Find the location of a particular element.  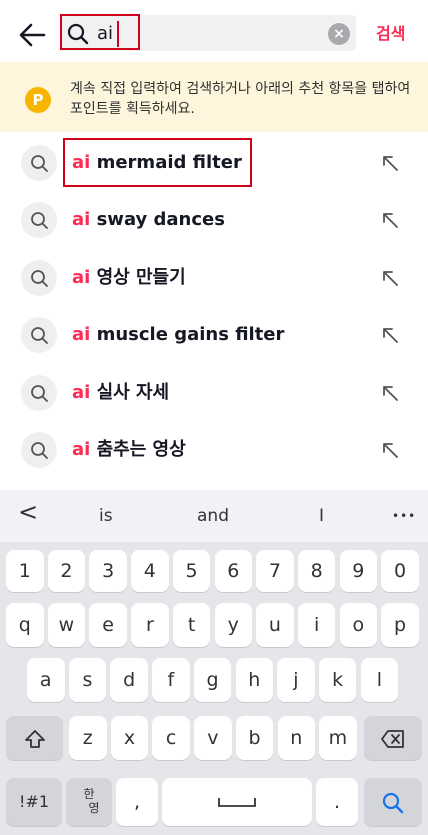

key-b: b is located at coordinates (254, 738).